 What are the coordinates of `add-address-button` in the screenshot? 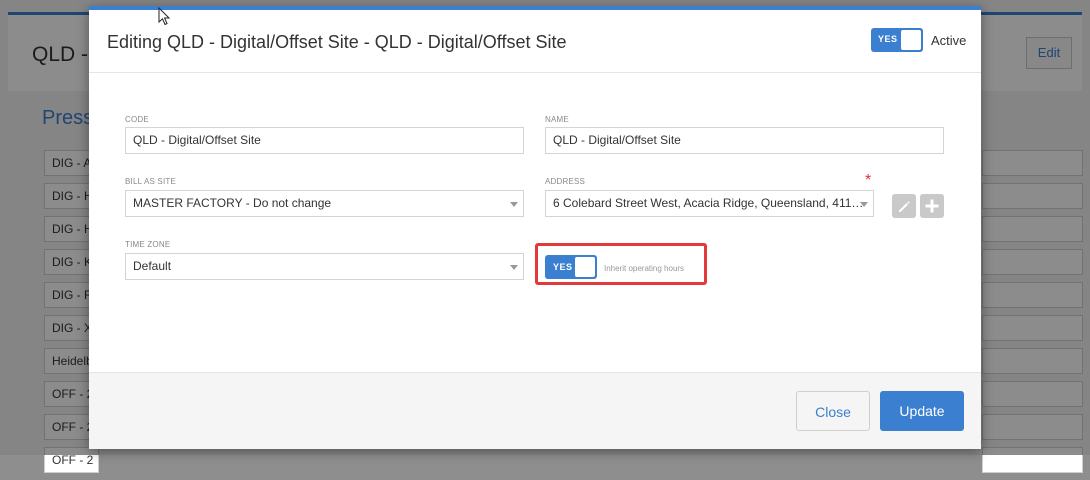 It's located at (932, 206).